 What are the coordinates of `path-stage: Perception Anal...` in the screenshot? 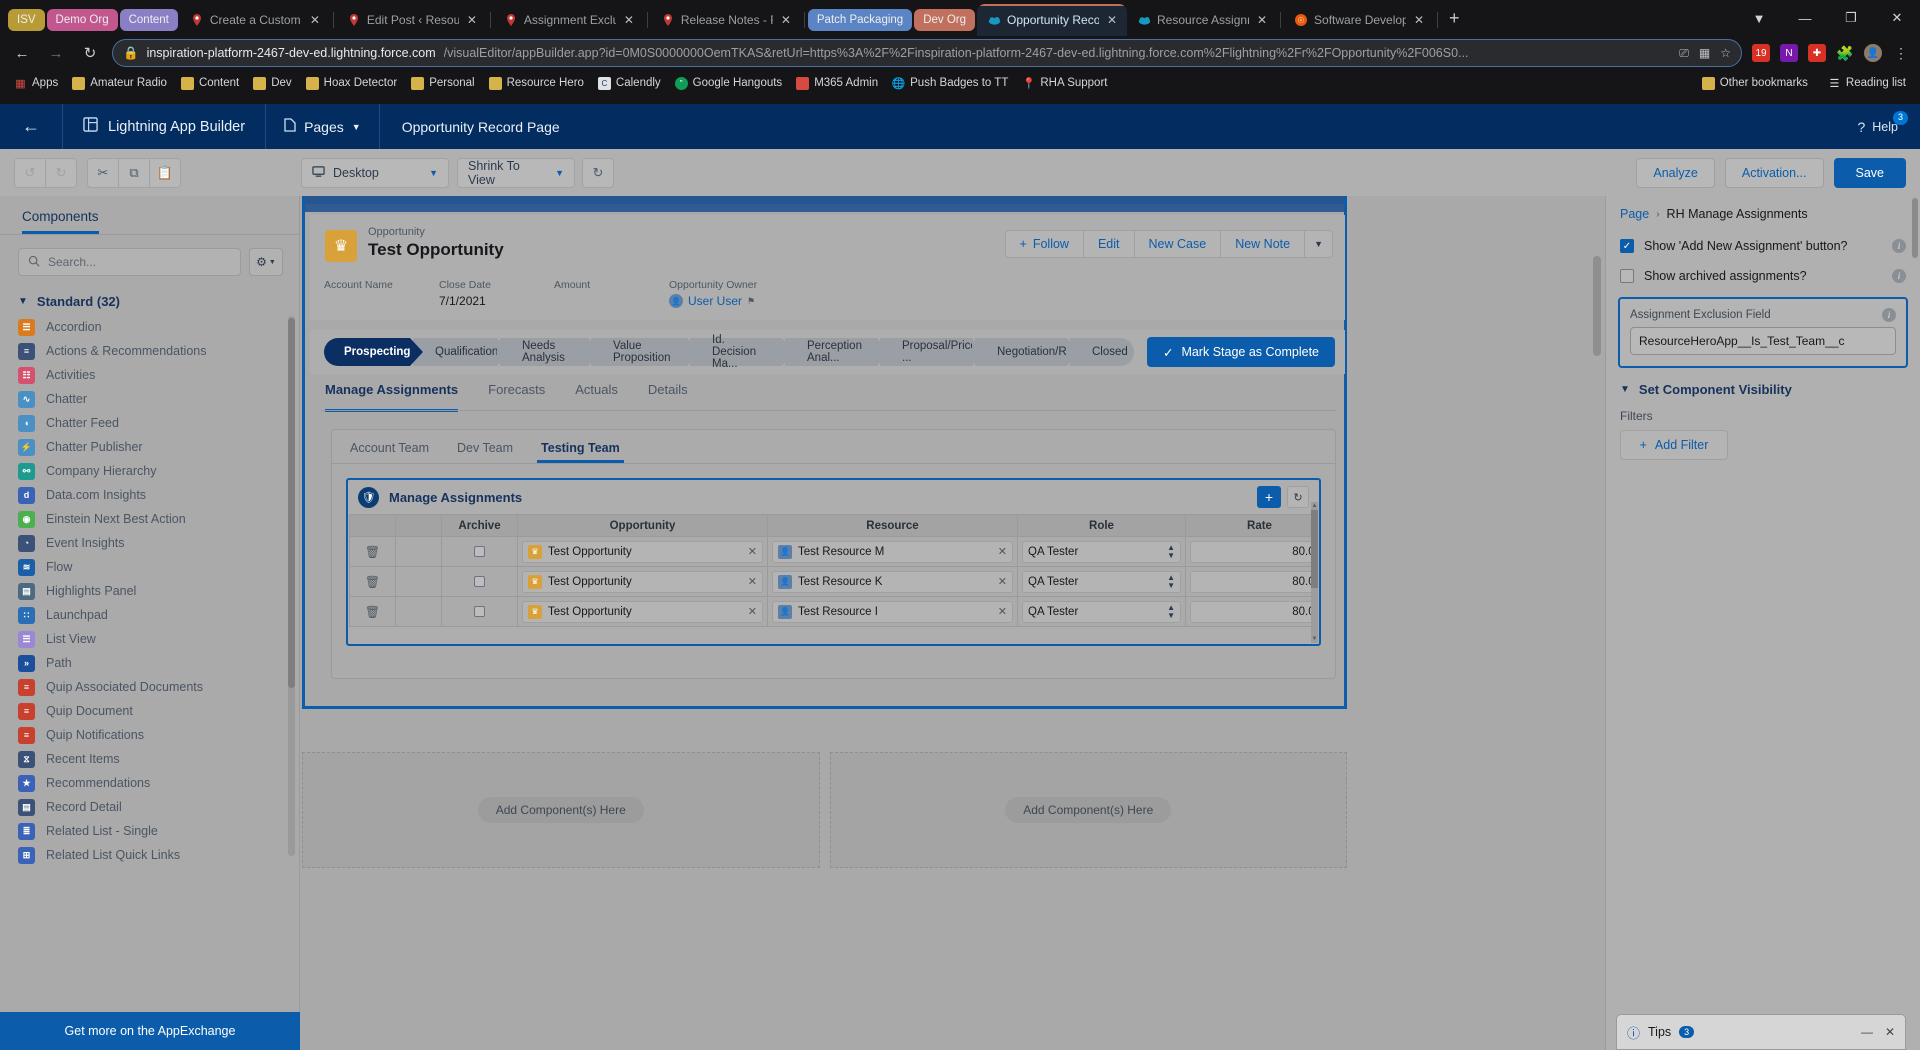 It's located at (837, 352).